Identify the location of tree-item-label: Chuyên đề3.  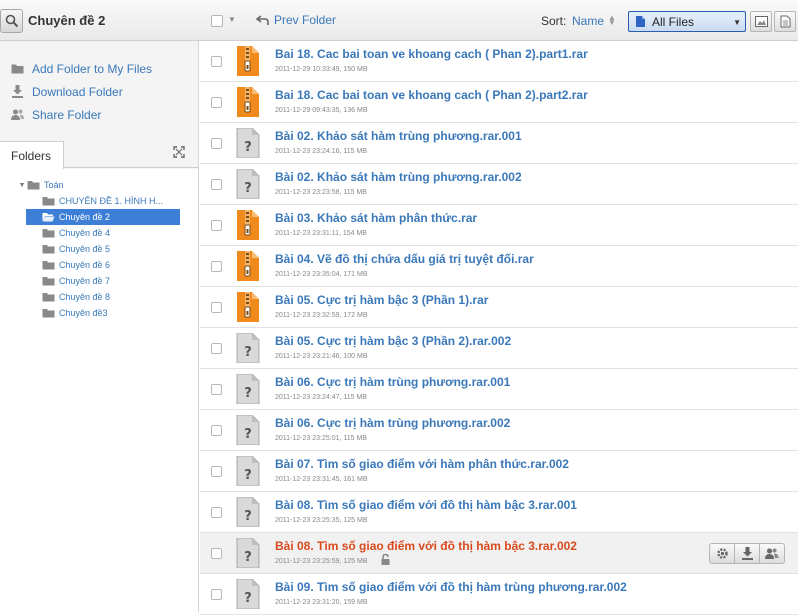
(83, 313).